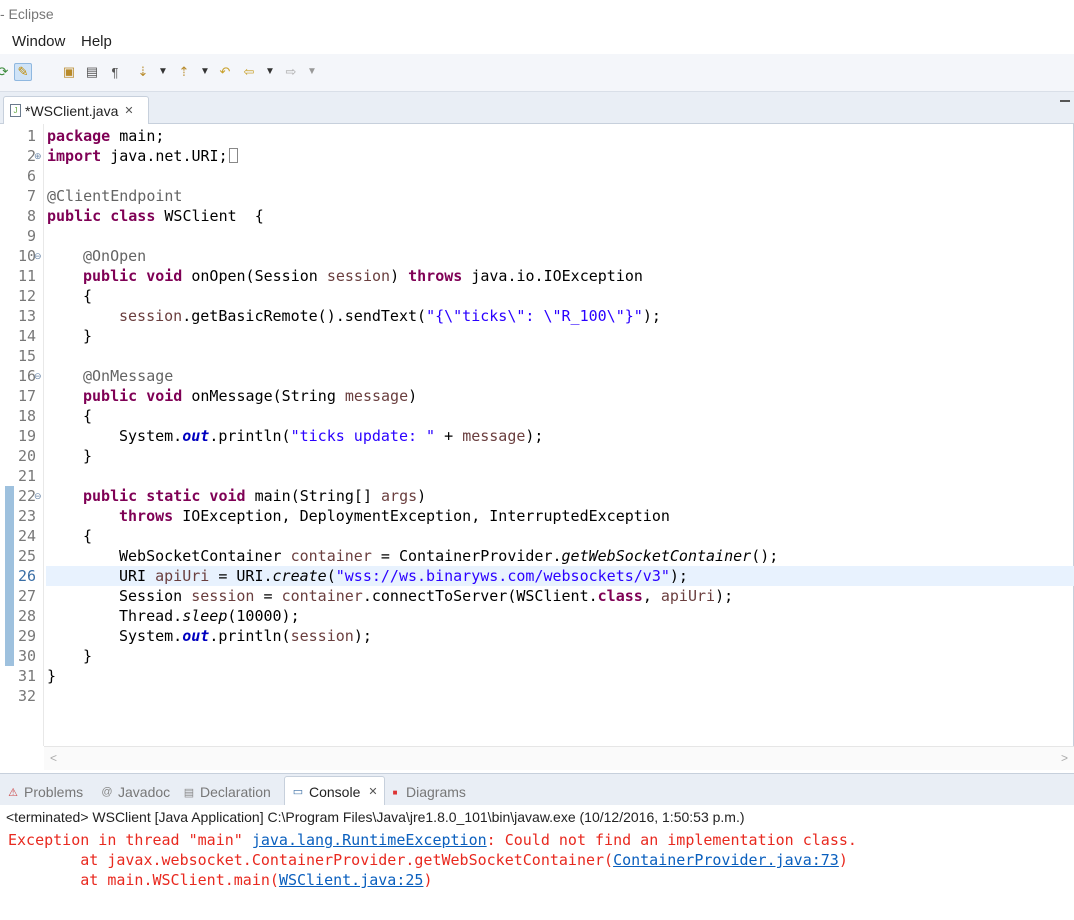 The width and height of the screenshot is (1074, 920). I want to click on stack-trace-link: ContainerProvider.java:73, so click(726, 860).